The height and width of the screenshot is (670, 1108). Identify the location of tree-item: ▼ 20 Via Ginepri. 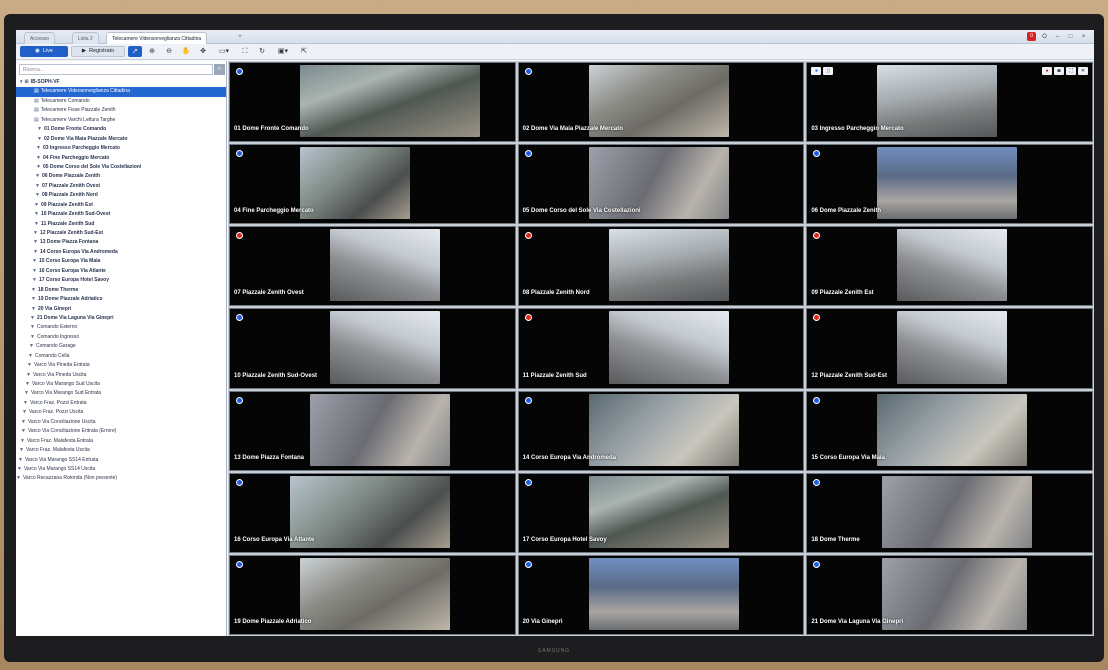
(121, 309).